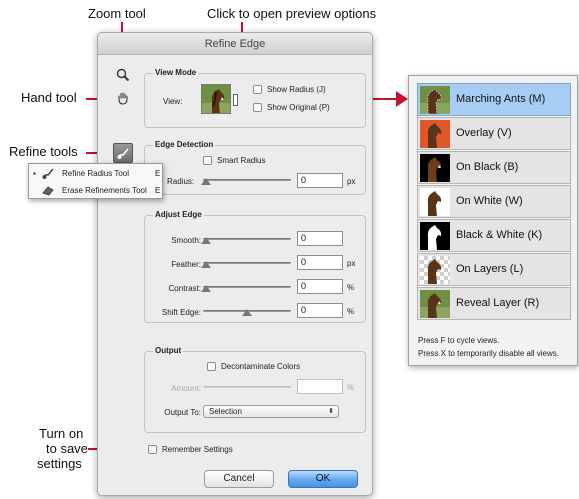  Describe the element at coordinates (351, 181) in the screenshot. I see `radius-unit: px` at that location.